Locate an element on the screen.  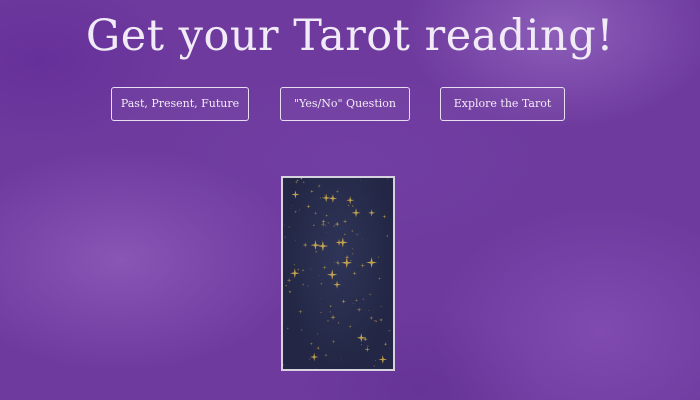
star-pattern is located at coordinates (337, 273).